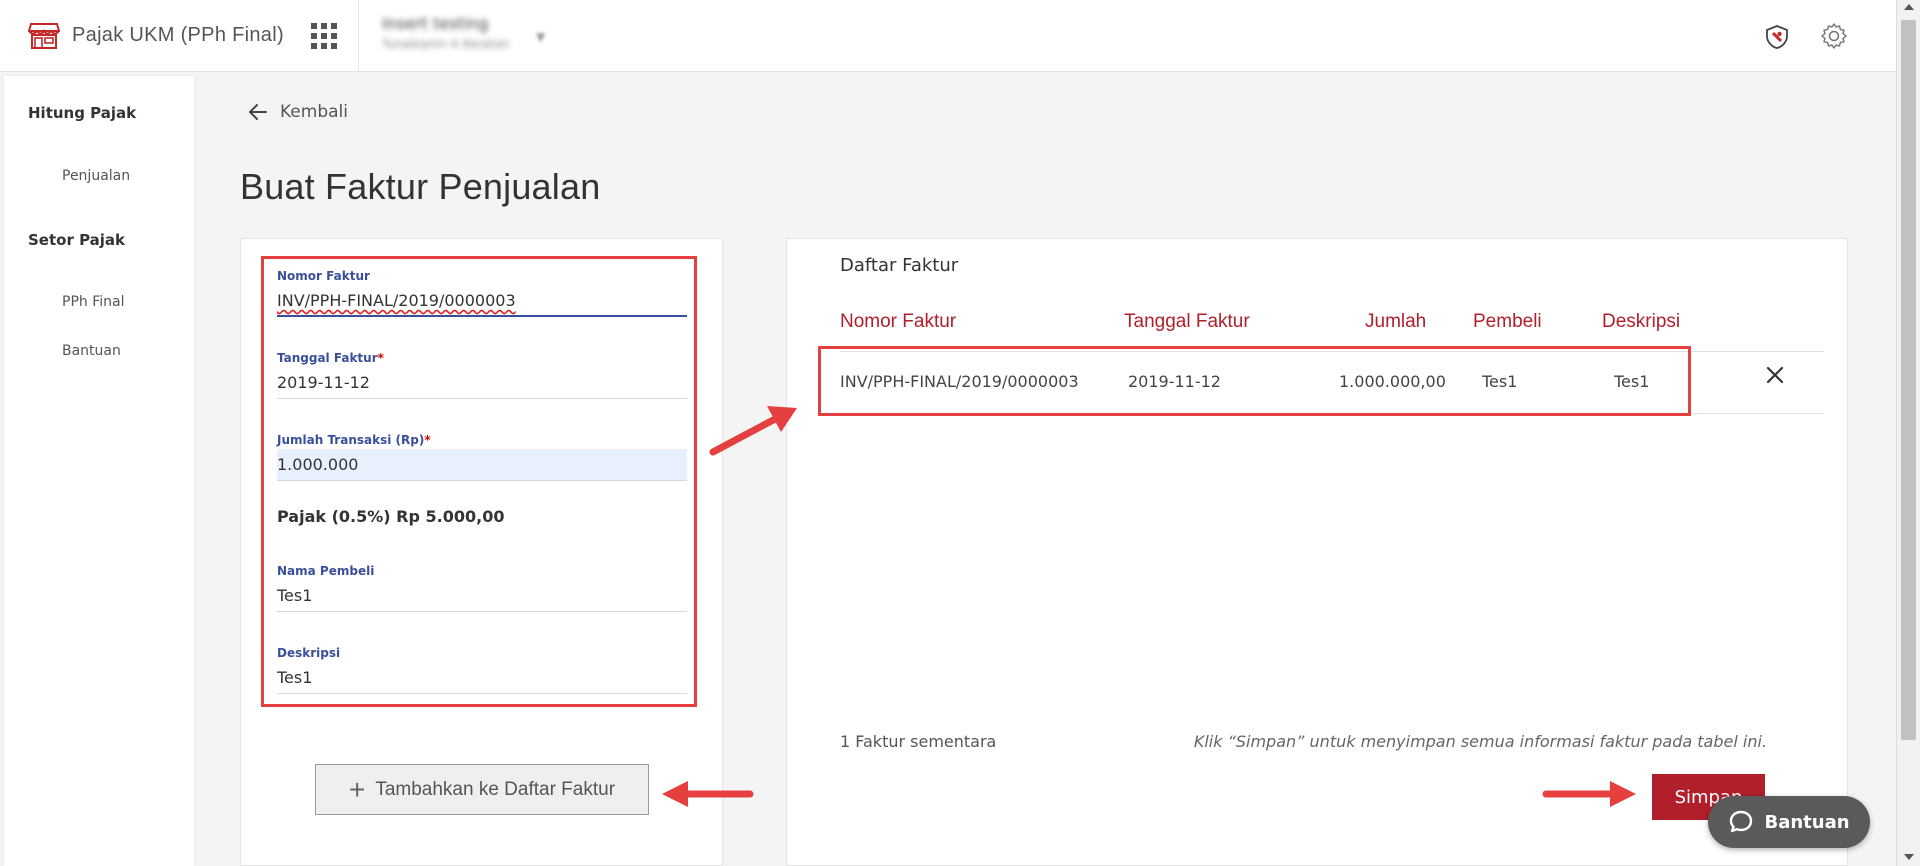 The width and height of the screenshot is (1920, 866). Describe the element at coordinates (1775, 375) in the screenshot. I see `close-icon` at that location.